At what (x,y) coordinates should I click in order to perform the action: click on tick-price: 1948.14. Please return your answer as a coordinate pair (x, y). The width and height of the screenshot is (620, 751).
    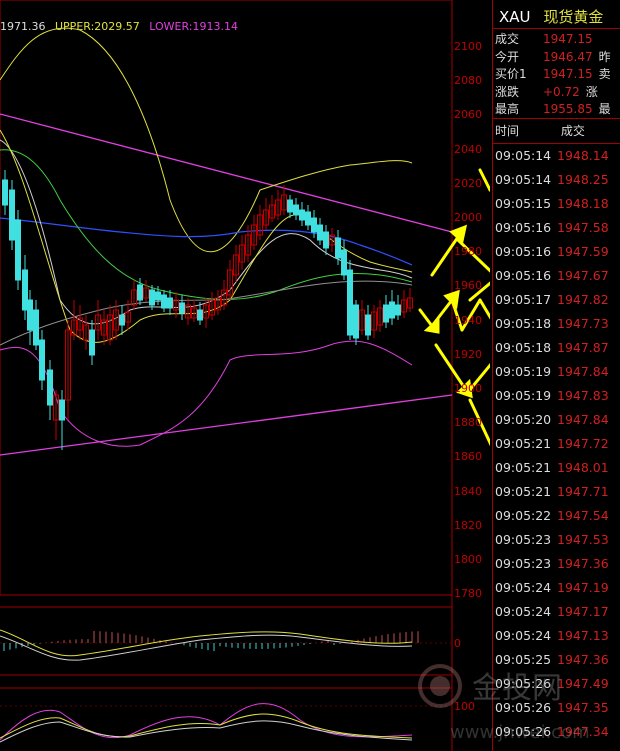
    Looking at the image, I should click on (583, 155).